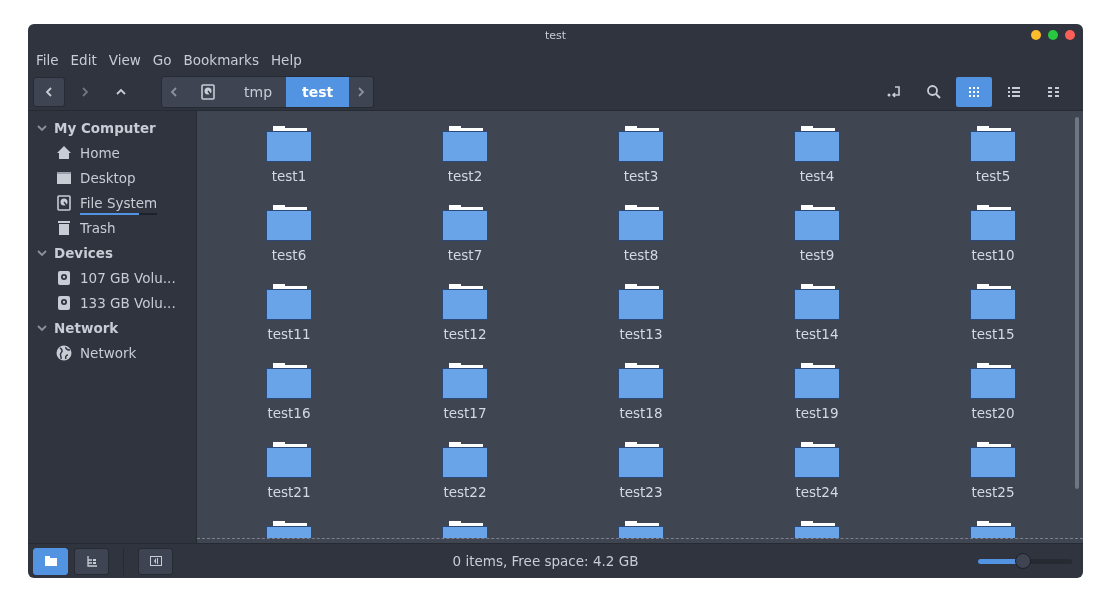  I want to click on sidebar-toggle-button, so click(155, 561).